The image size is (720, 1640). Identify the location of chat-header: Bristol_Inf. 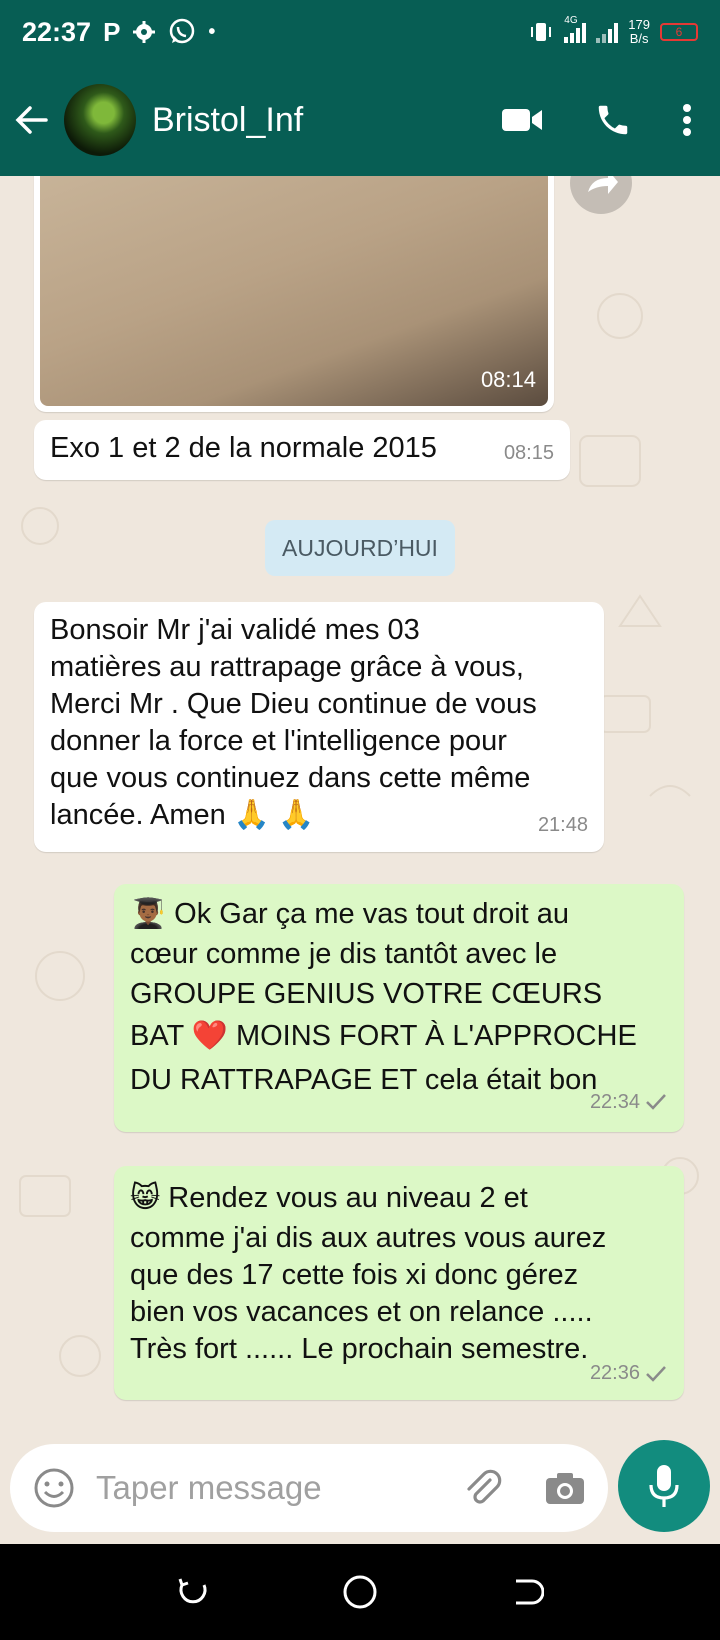
(360, 120).